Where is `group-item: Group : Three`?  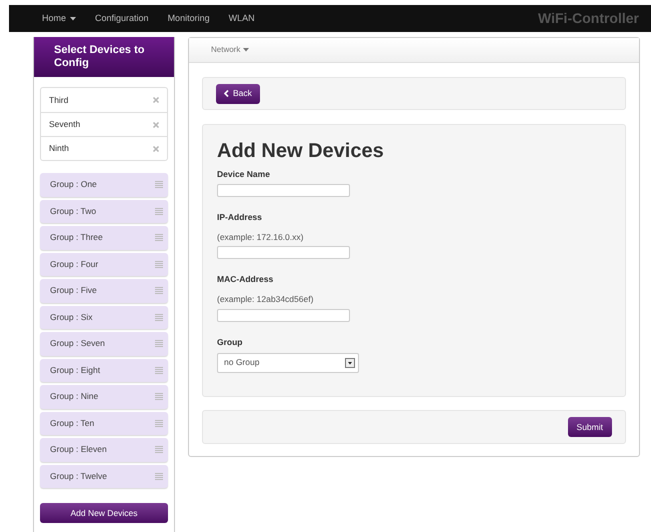
group-item: Group : Three is located at coordinates (104, 238).